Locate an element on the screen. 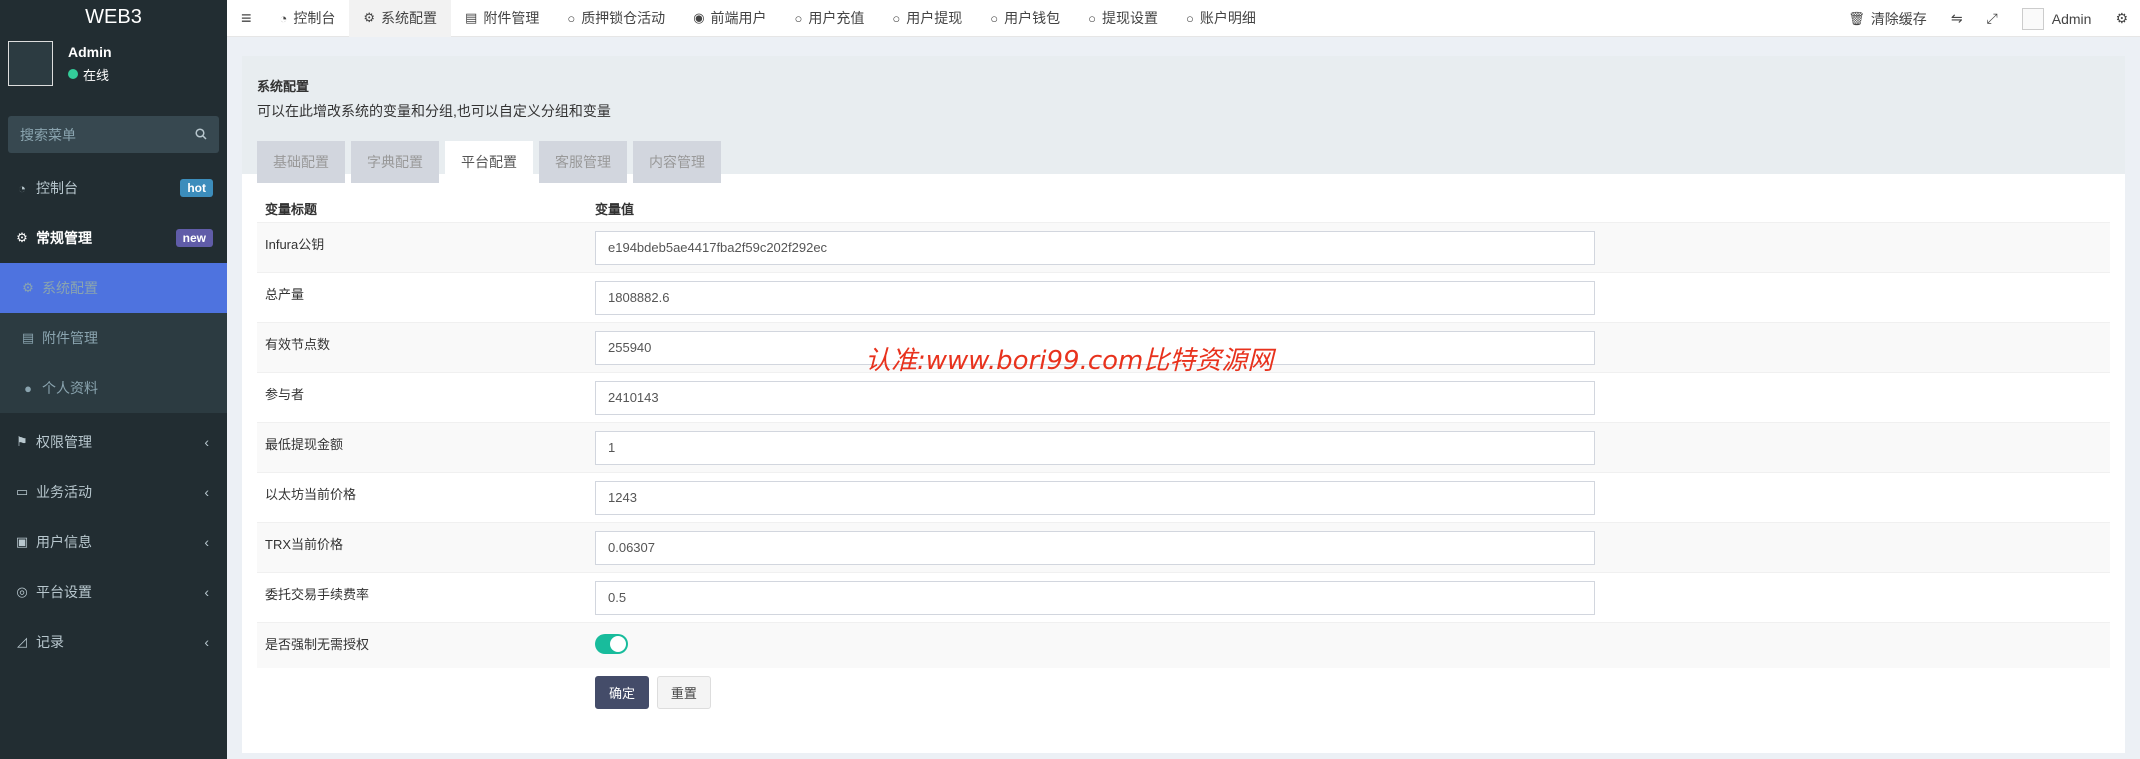 Image resolution: width=2140 pixels, height=759 pixels. participants-field is located at coordinates (1095, 397).